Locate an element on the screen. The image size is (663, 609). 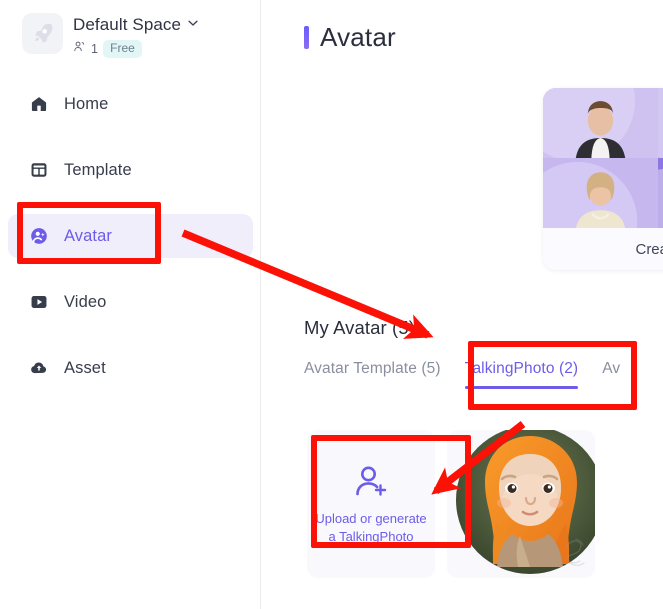
tab-label: Av is located at coordinates (611, 368).